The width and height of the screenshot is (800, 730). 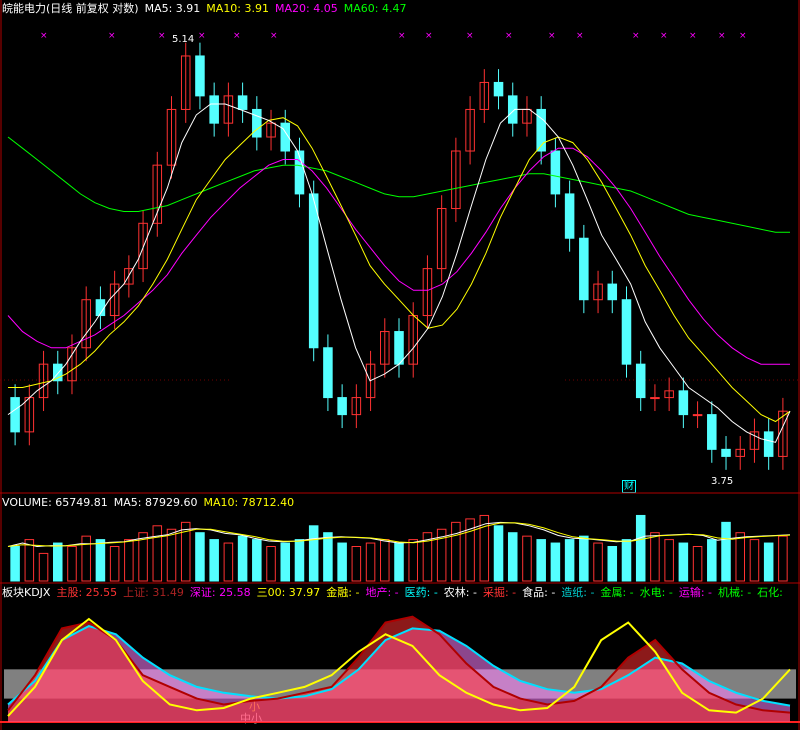 I want to click on kdj-area-red, so click(x=399, y=669).